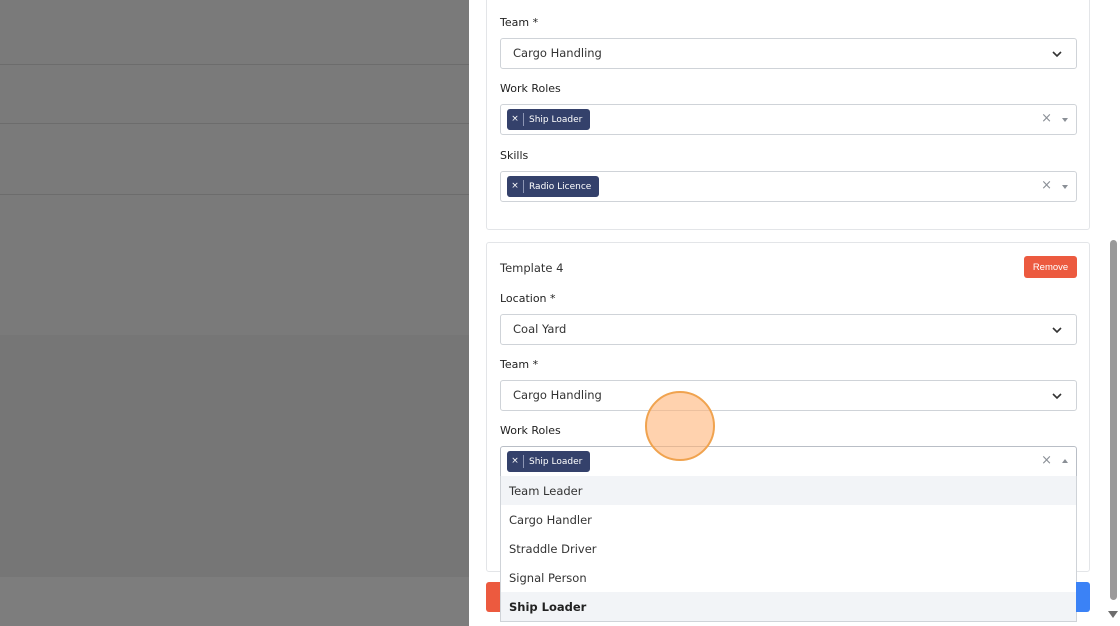 This screenshot has width=1120, height=626. Describe the element at coordinates (560, 186) in the screenshot. I see `tag-label: Radio Licence` at that location.